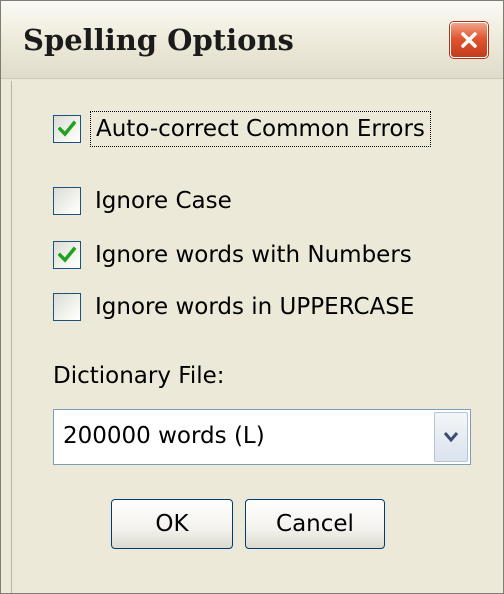 This screenshot has height=594, width=504. What do you see at coordinates (254, 307) in the screenshot?
I see `ignore-uppercase-label: Ignore words in UPPERCASE` at bounding box center [254, 307].